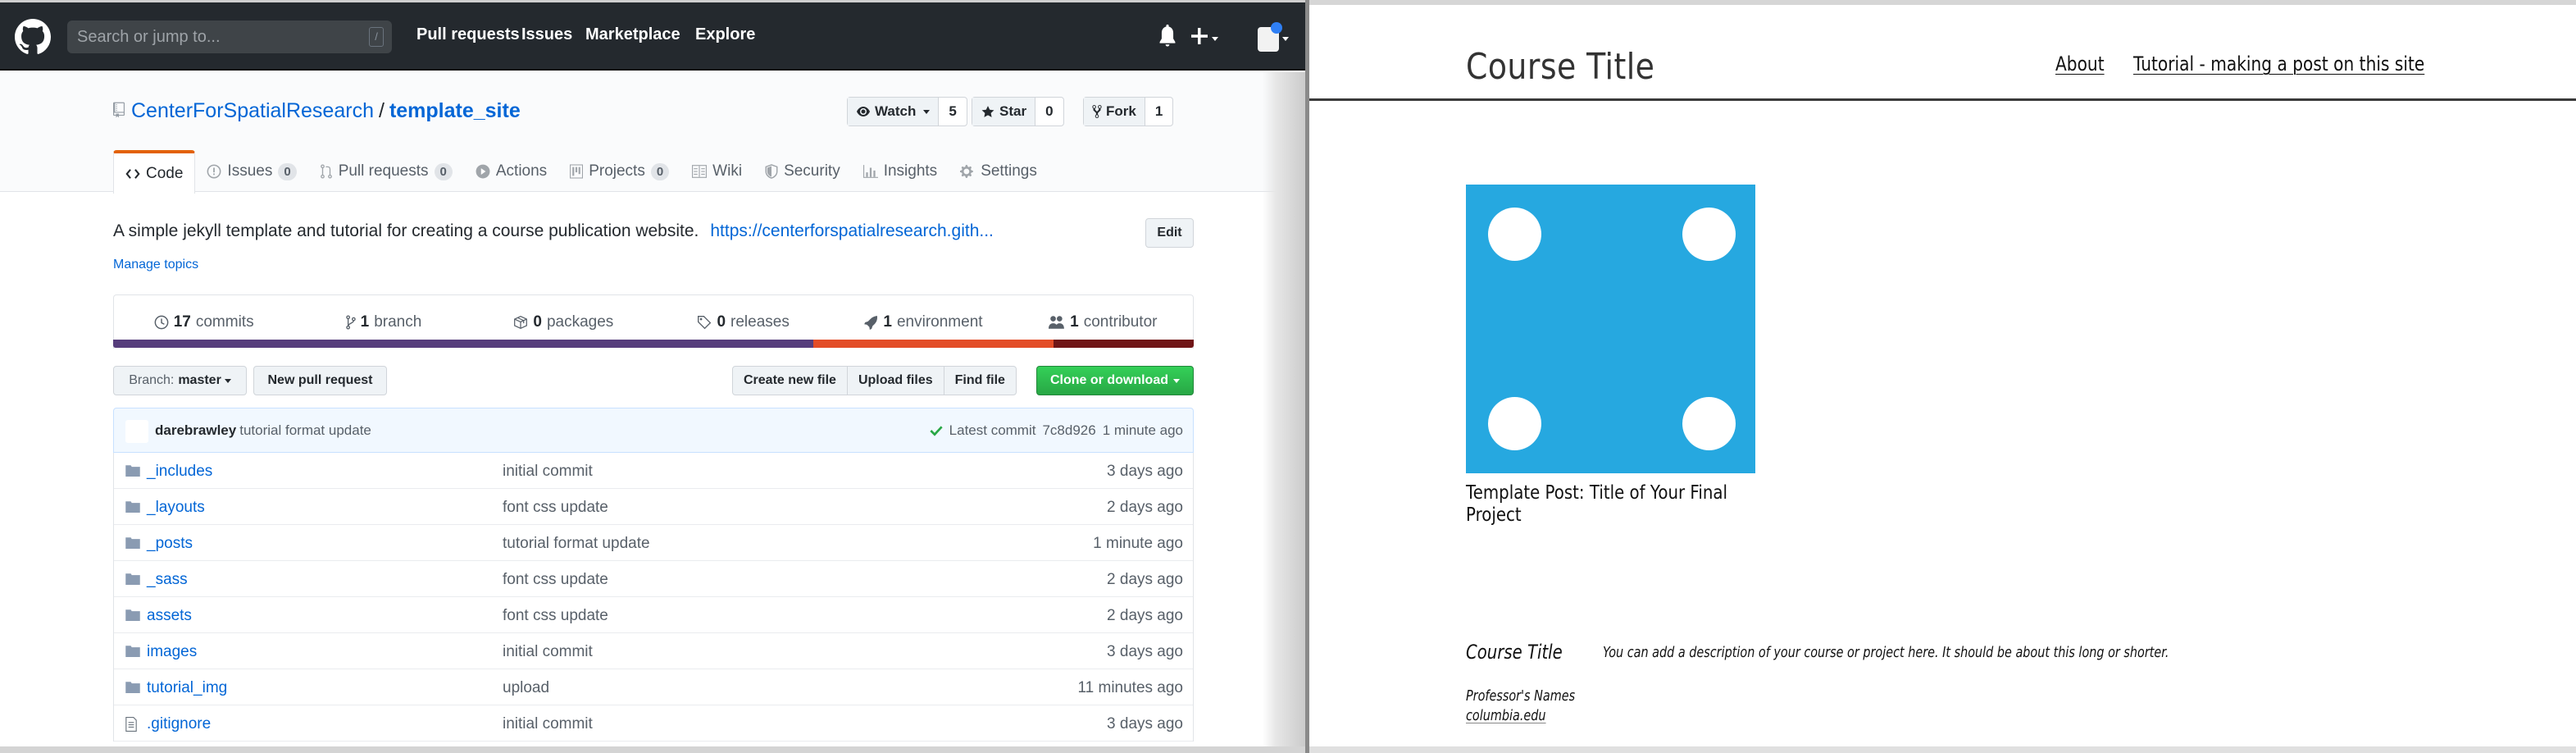 This screenshot has width=2576, height=753. I want to click on commit-author-avatar, so click(136, 431).